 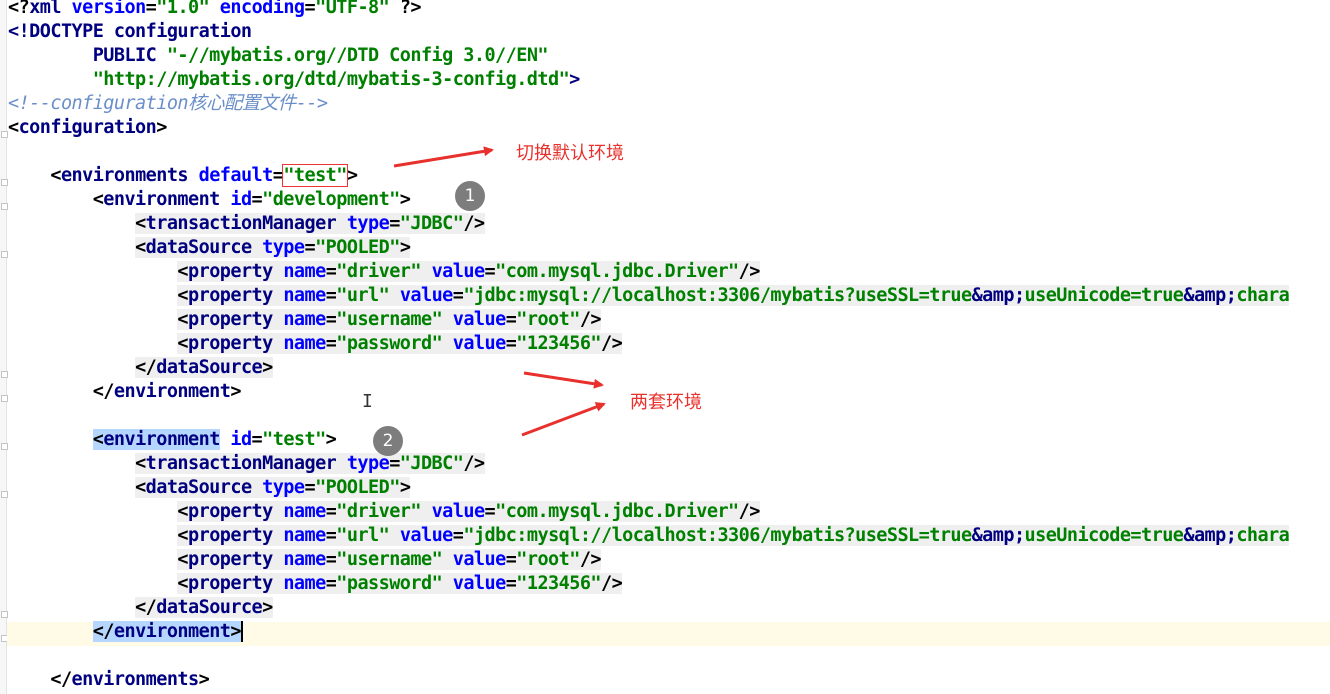 What do you see at coordinates (388, 441) in the screenshot?
I see `step-badge-2: 2` at bounding box center [388, 441].